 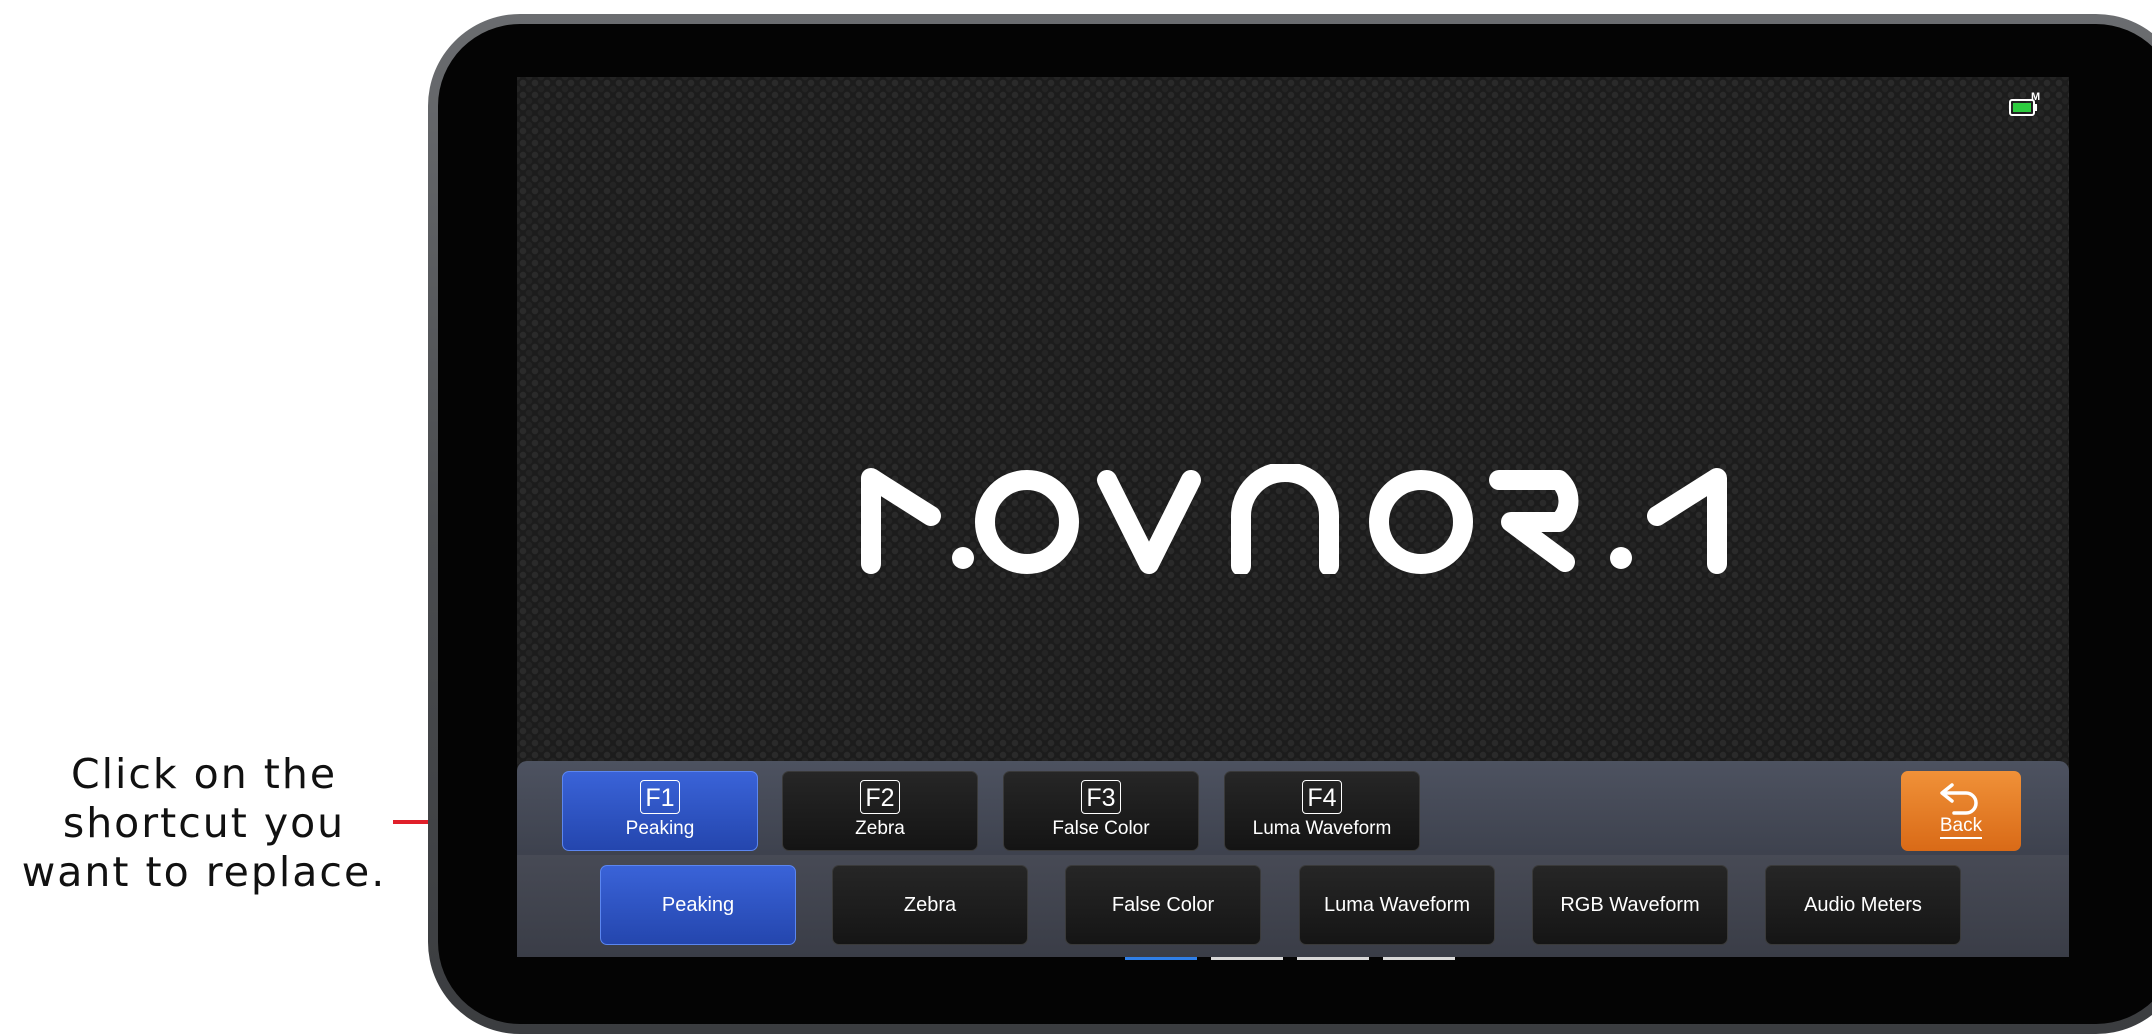 What do you see at coordinates (2035, 97) in the screenshot?
I see `battery-badge: M` at bounding box center [2035, 97].